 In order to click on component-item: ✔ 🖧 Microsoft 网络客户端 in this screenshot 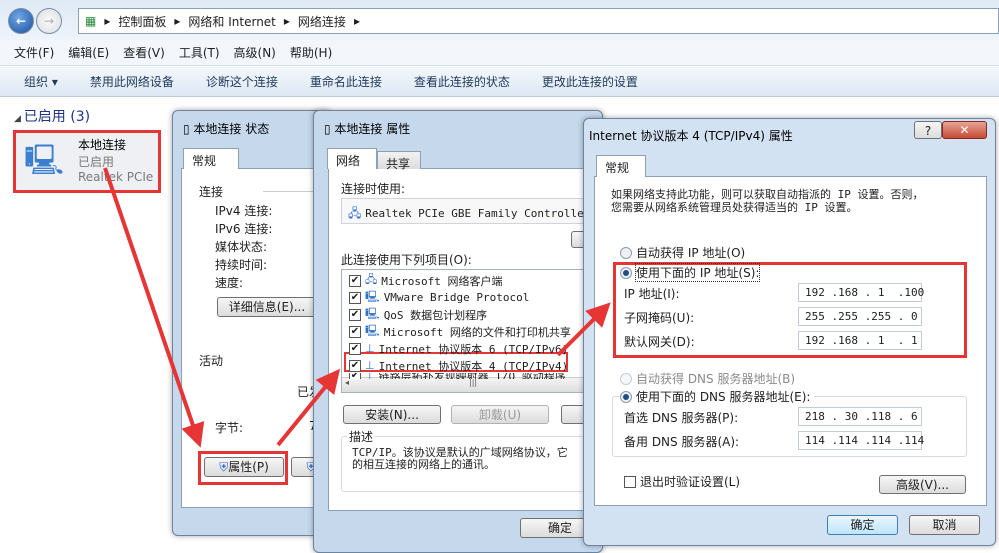, I will do `click(426, 280)`.